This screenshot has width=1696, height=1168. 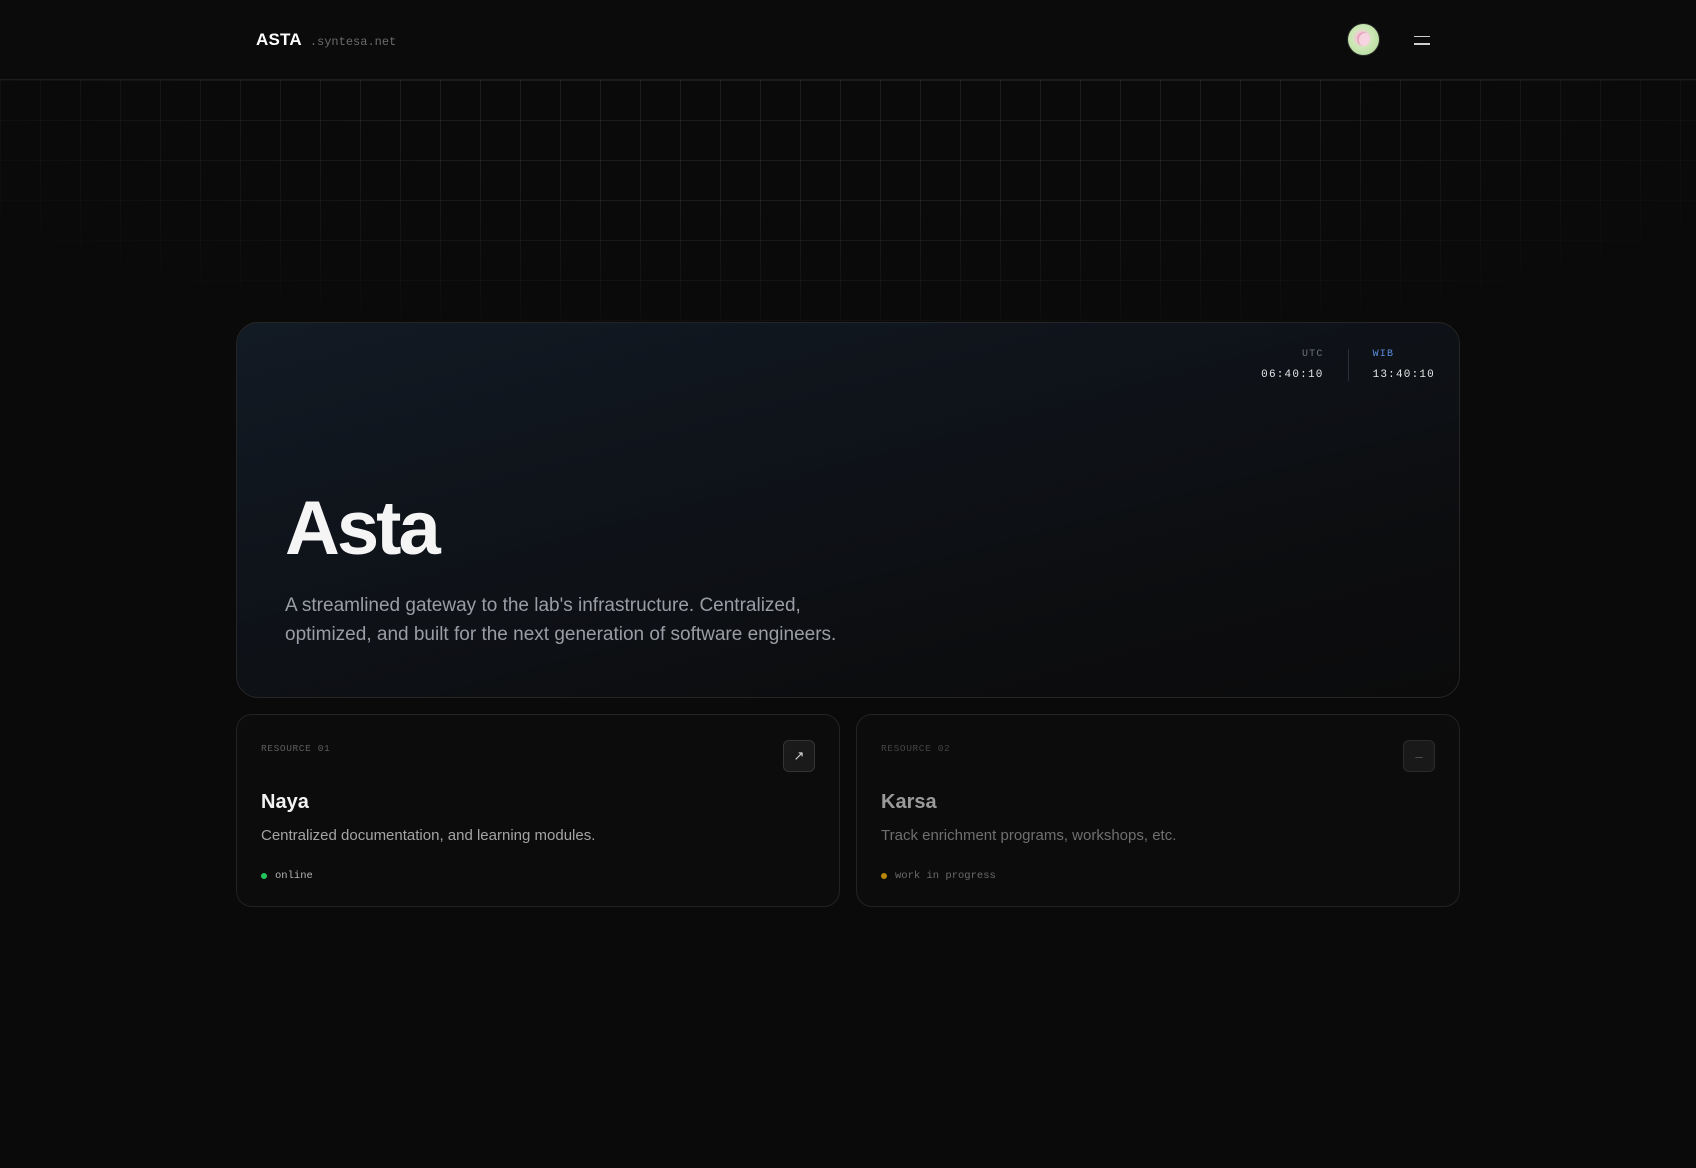 I want to click on brand-name: ASTA, so click(x=279, y=39).